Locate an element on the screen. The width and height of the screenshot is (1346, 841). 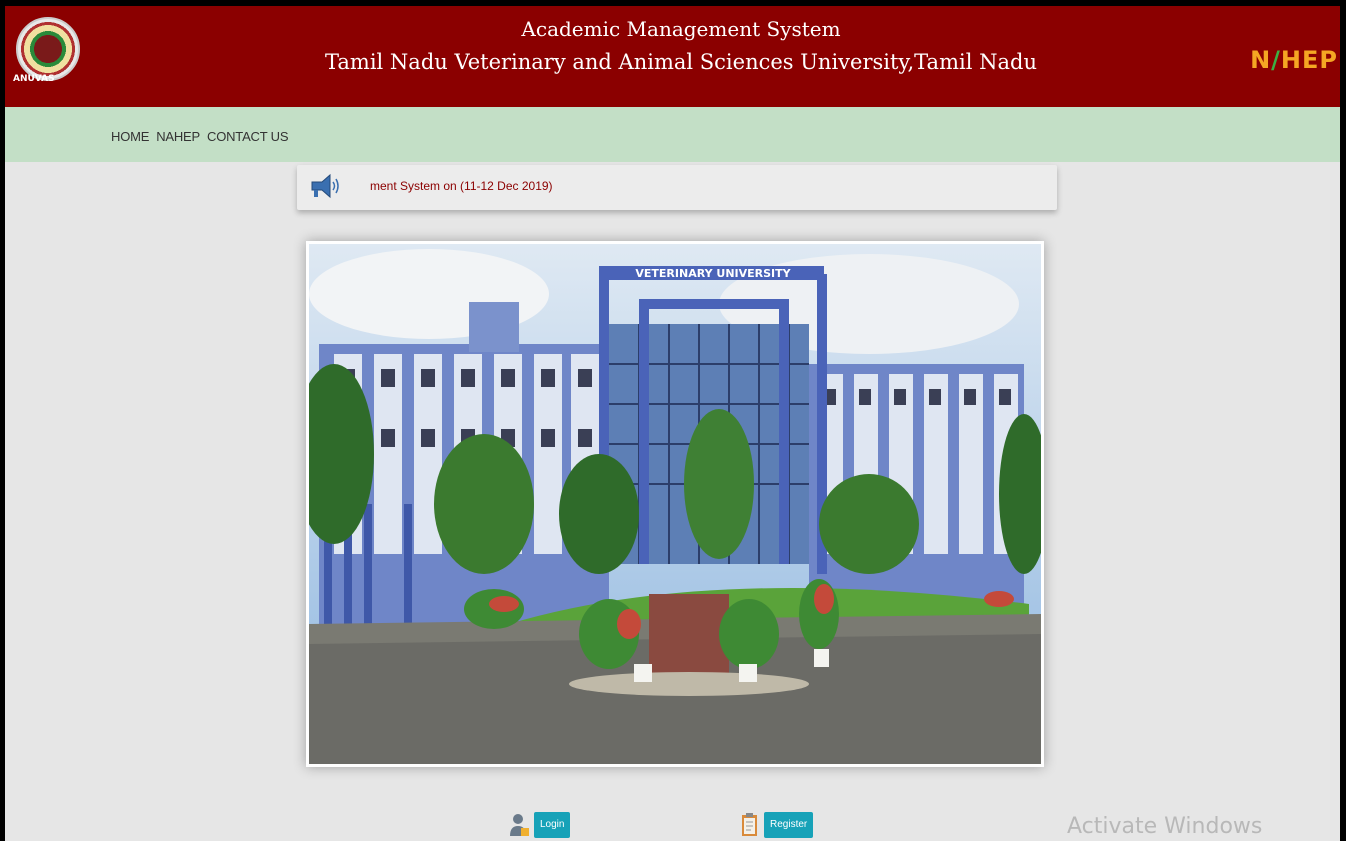
user-lock-icon is located at coordinates (519, 825).